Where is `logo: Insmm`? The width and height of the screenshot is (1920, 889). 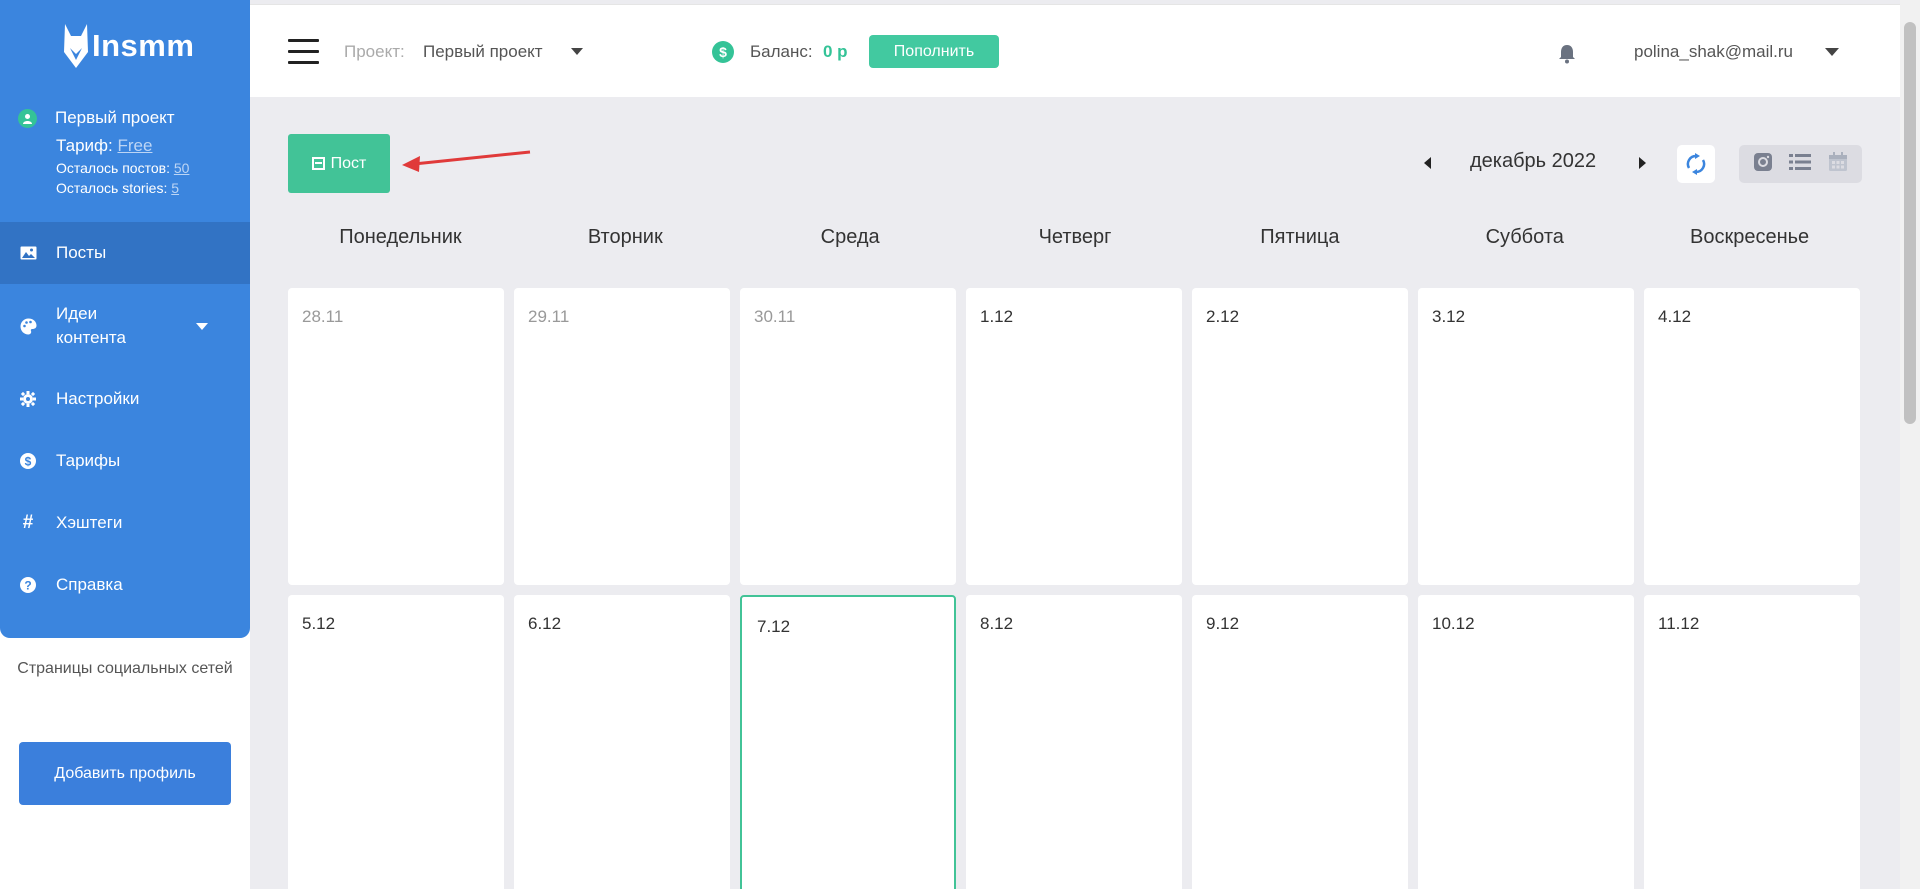 logo: Insmm is located at coordinates (128, 46).